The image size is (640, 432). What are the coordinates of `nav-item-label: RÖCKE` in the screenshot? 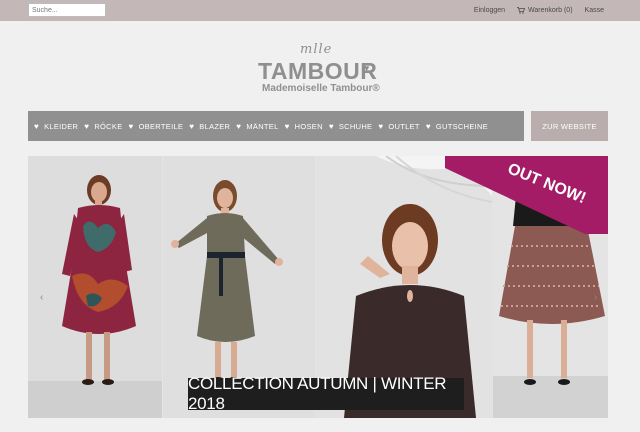 It's located at (108, 126).